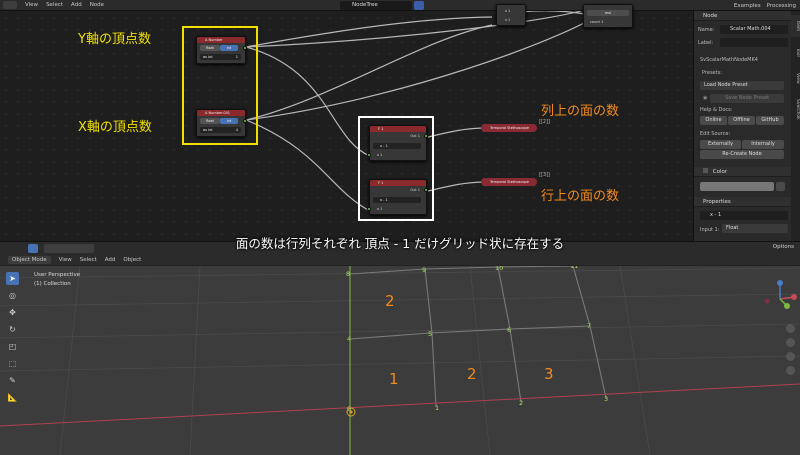 This screenshot has width=800, height=455. What do you see at coordinates (790, 370) in the screenshot?
I see `ortho-grid-icon` at bounding box center [790, 370].